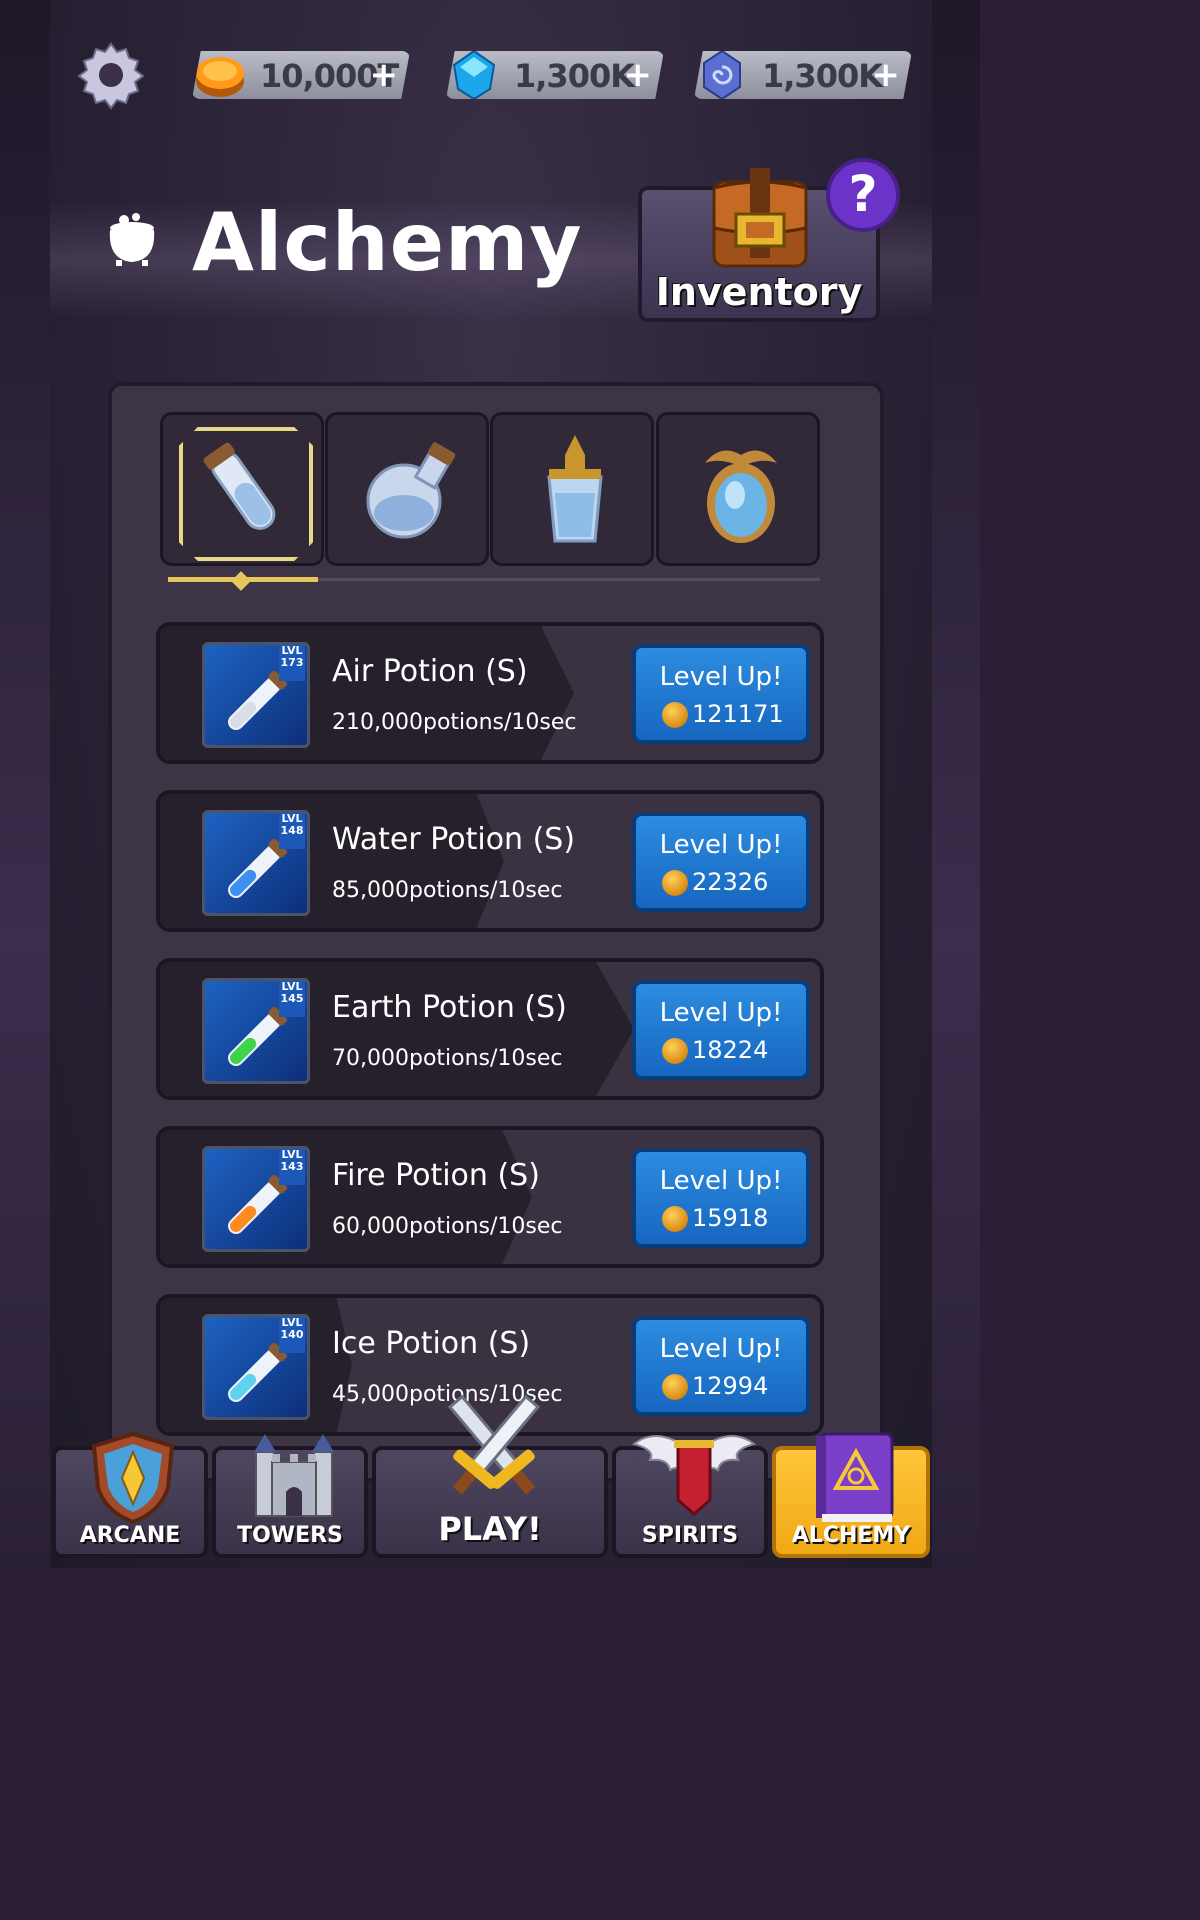 The height and width of the screenshot is (1920, 1200). Describe the element at coordinates (447, 890) in the screenshot. I see `potion-rate: 85,000potions/10sec` at that location.